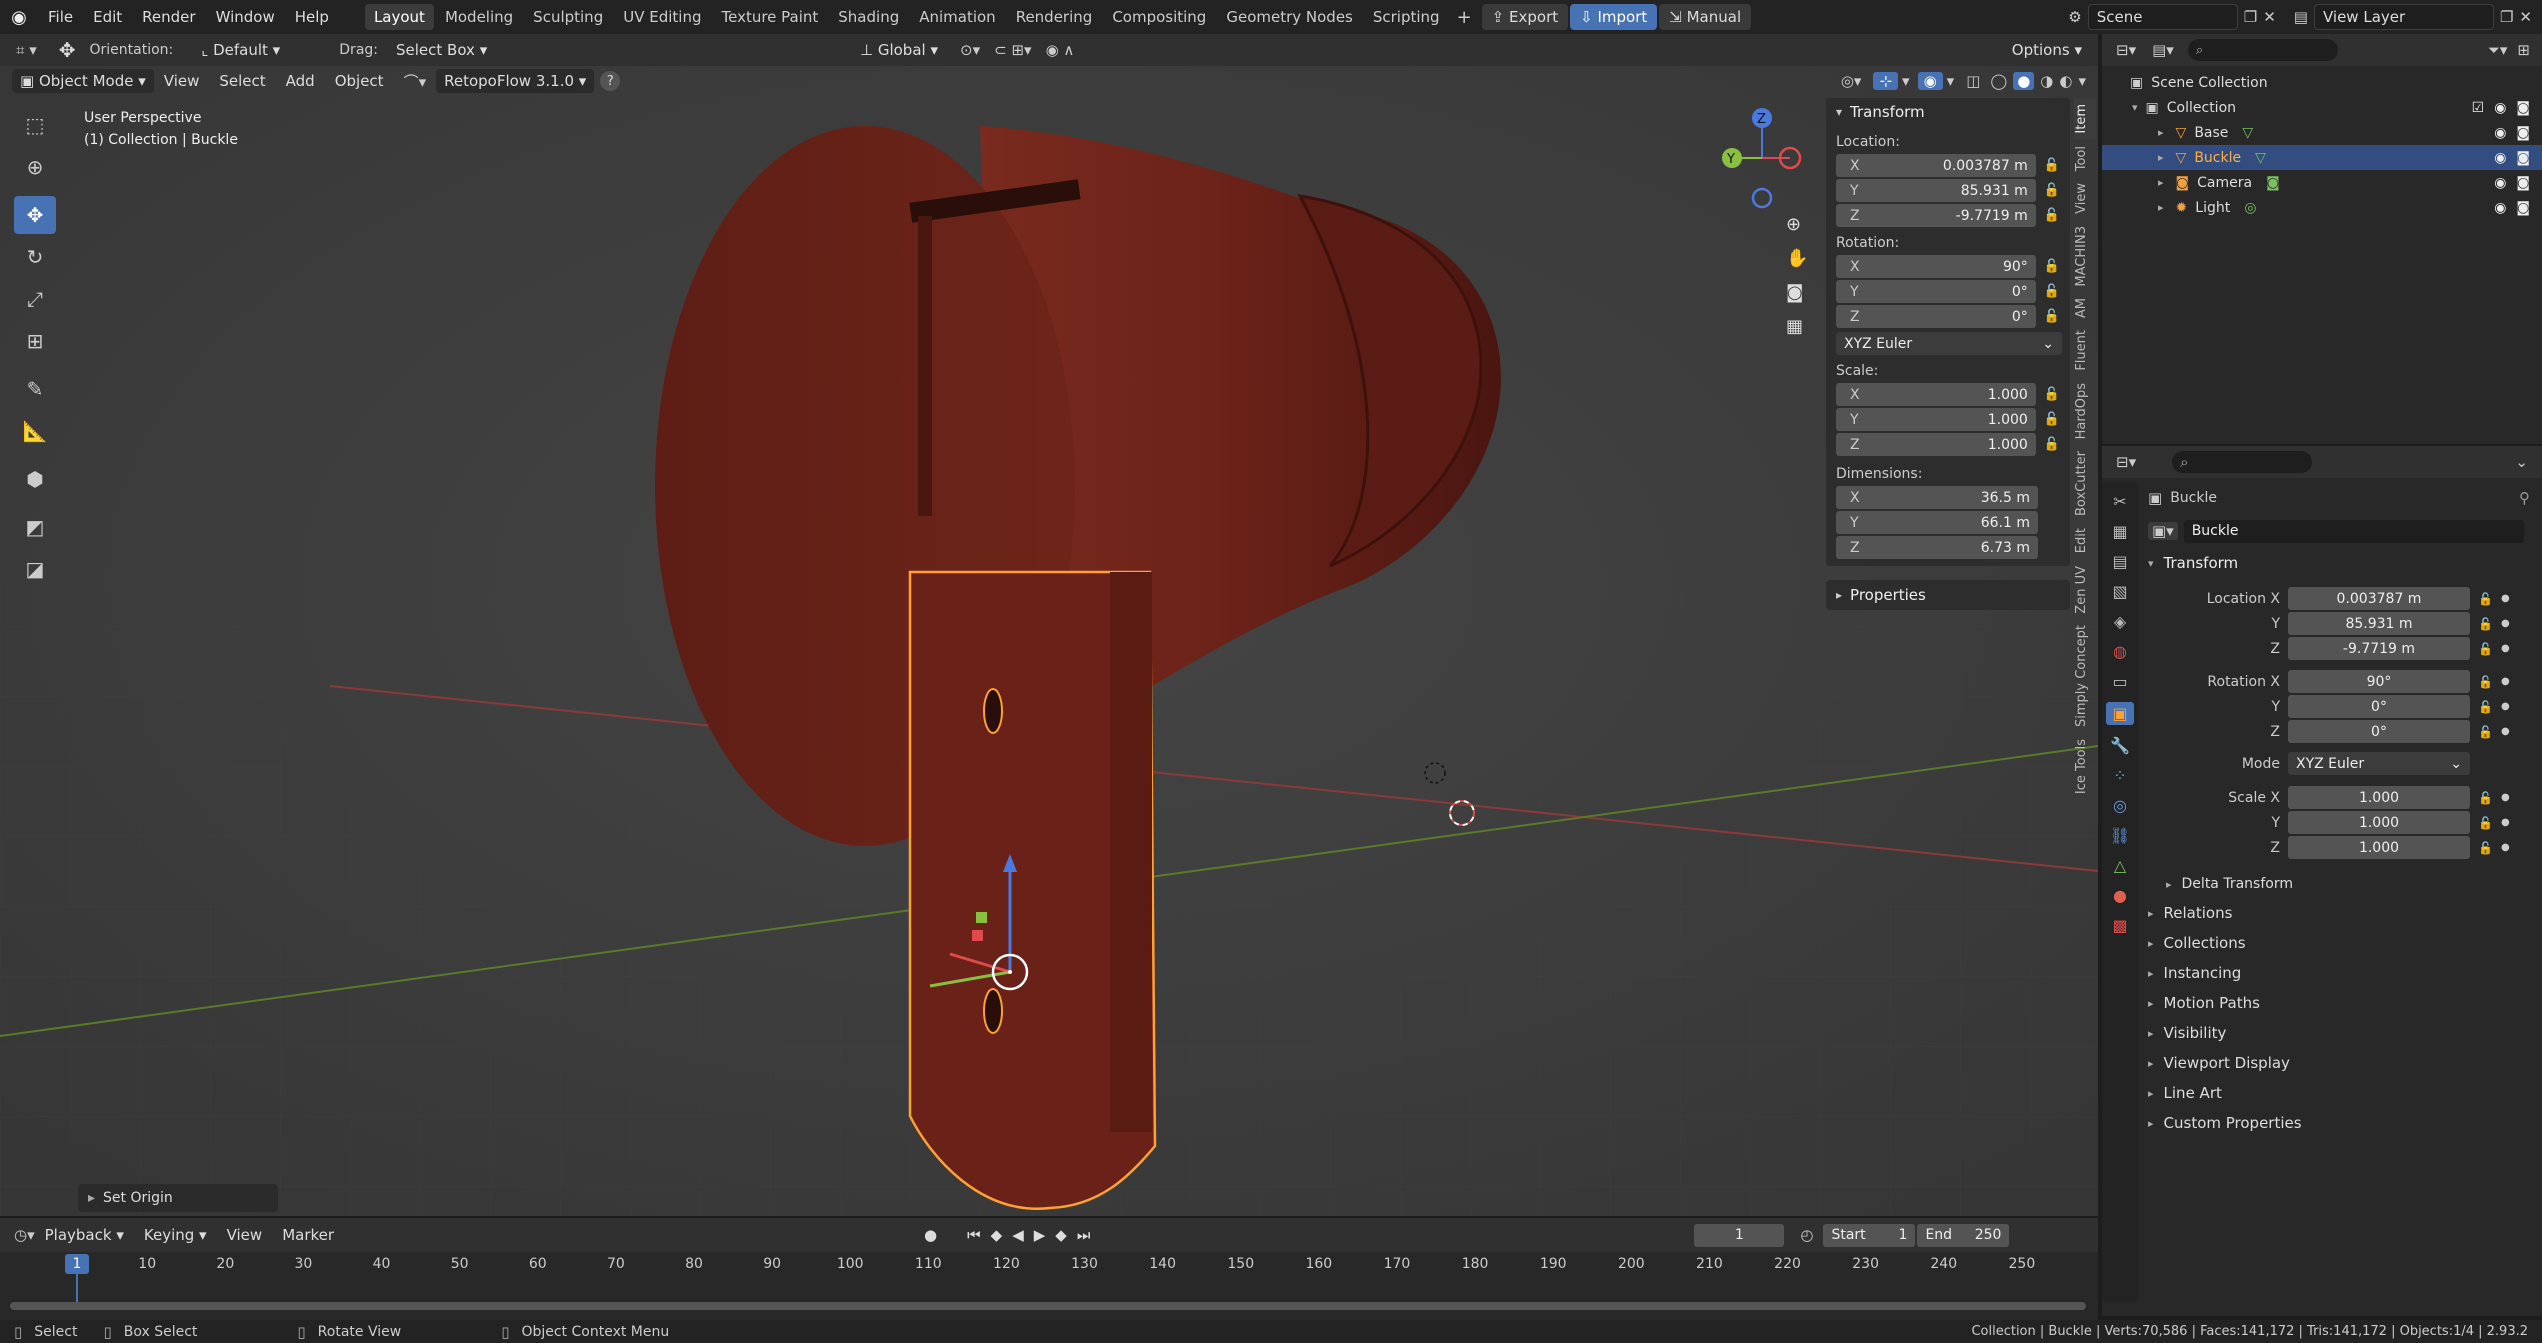 The height and width of the screenshot is (1343, 2542). Describe the element at coordinates (2120, 745) in the screenshot. I see `modifier-icon: 🔧` at that location.